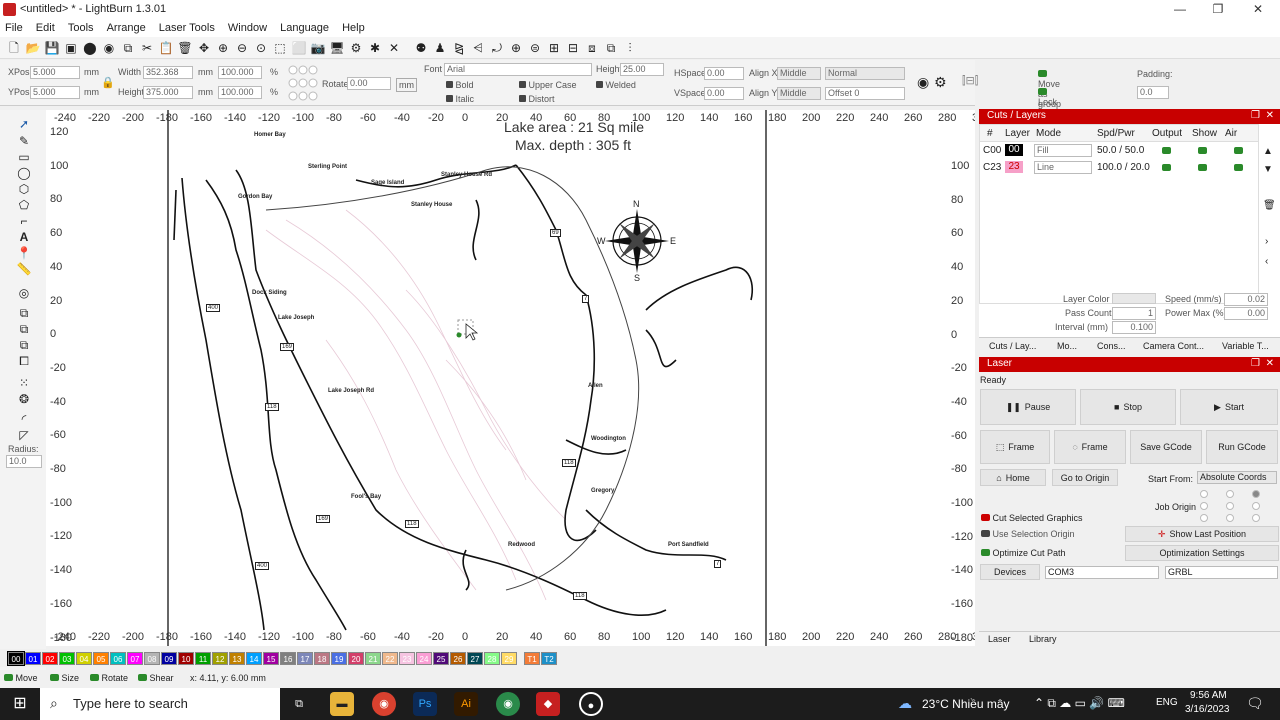  Describe the element at coordinates (24, 419) in the screenshot. I see `corner-round-icon: ◜` at that location.